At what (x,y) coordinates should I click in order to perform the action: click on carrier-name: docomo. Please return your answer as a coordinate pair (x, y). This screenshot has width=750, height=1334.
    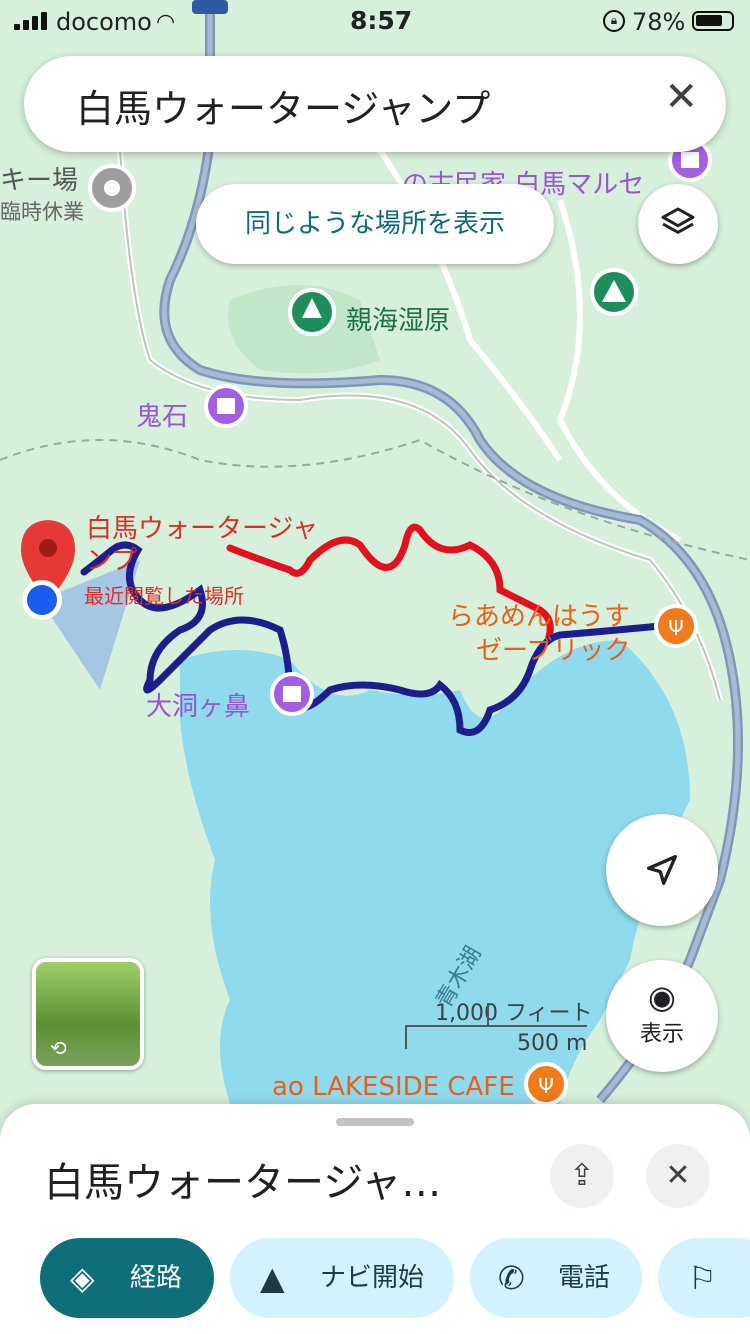
    Looking at the image, I should click on (104, 22).